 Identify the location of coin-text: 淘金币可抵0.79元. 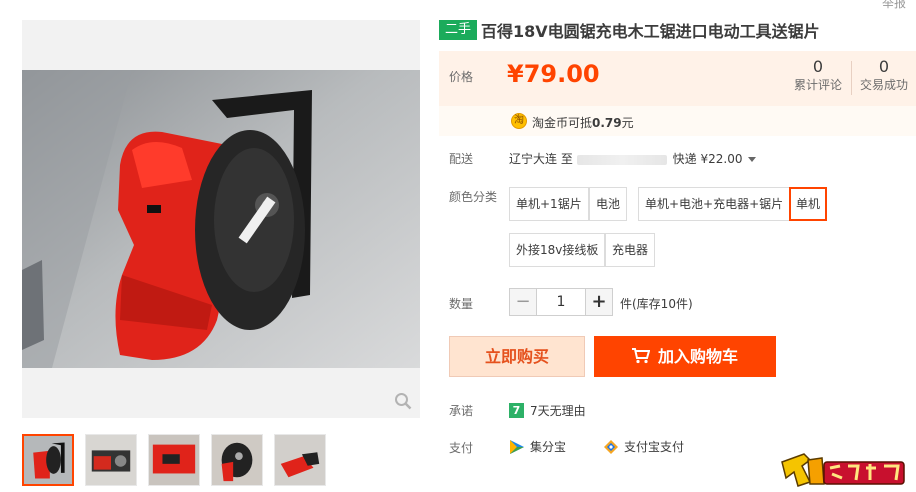
(583, 122).